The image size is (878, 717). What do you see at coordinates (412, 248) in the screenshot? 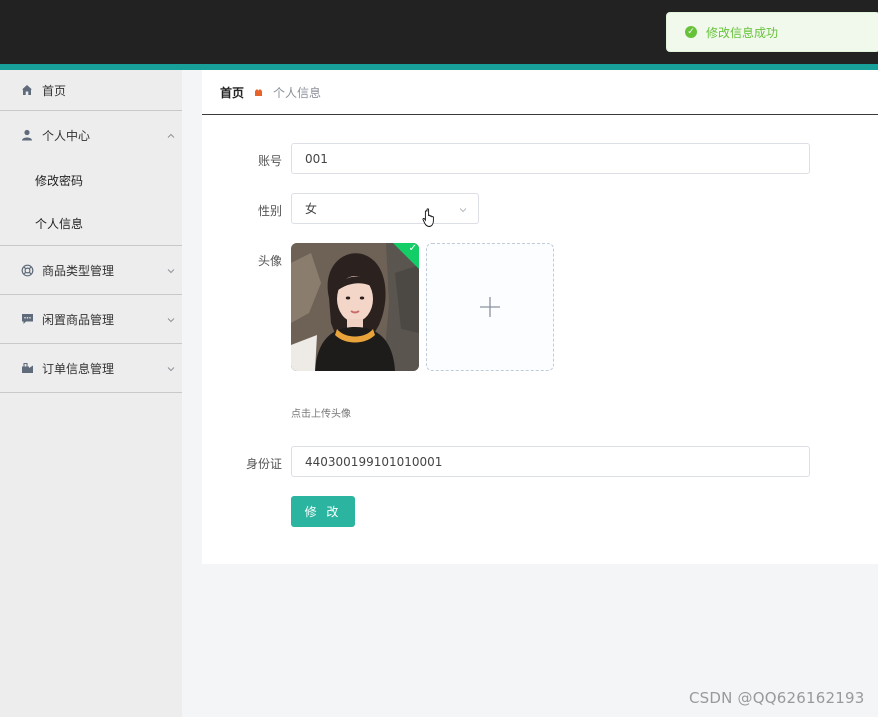
I see `check-icon: ✓` at bounding box center [412, 248].